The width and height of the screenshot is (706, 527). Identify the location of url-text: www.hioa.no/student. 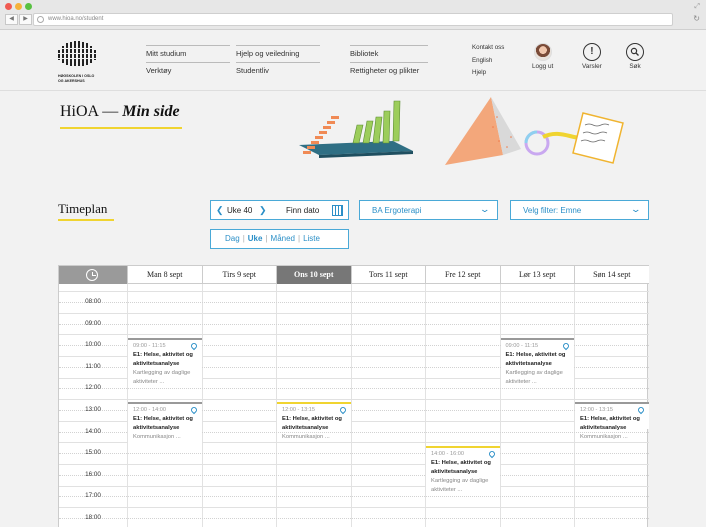
(76, 19).